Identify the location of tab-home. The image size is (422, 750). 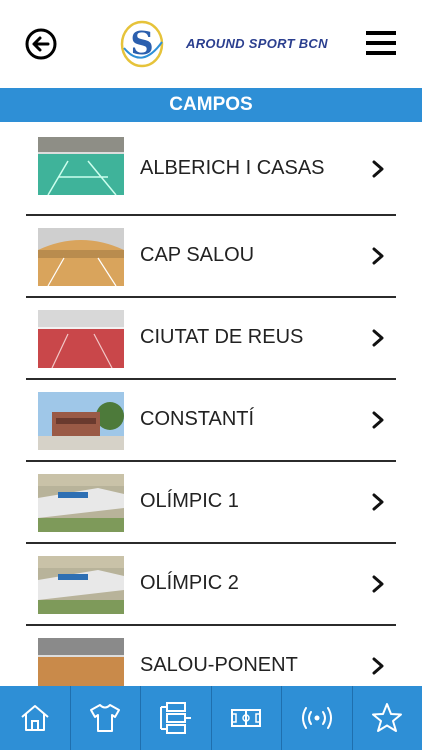
(35, 718).